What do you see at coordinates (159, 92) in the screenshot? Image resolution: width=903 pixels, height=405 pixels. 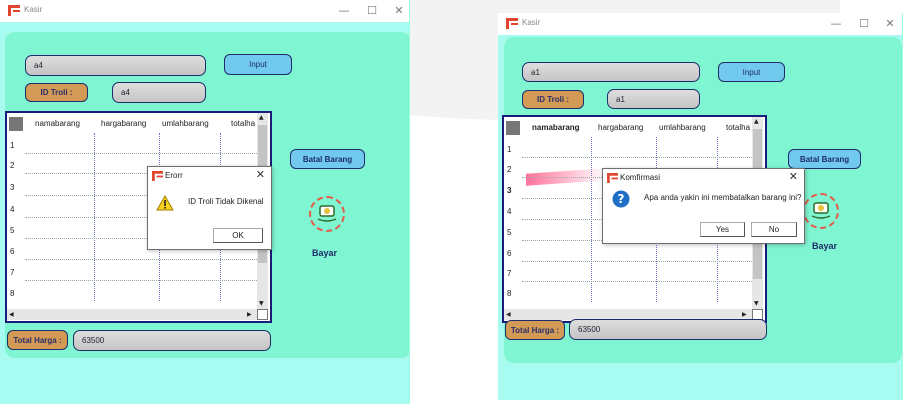 I see `id-troli-field: a4` at bounding box center [159, 92].